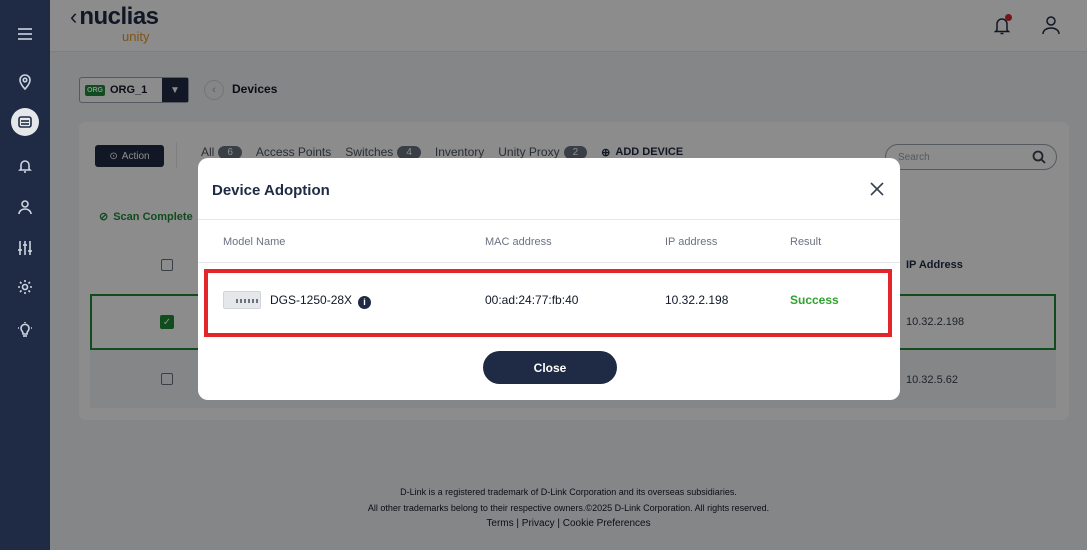 The width and height of the screenshot is (1087, 550). Describe the element at coordinates (548, 303) in the screenshot. I see `highlight-box` at that location.